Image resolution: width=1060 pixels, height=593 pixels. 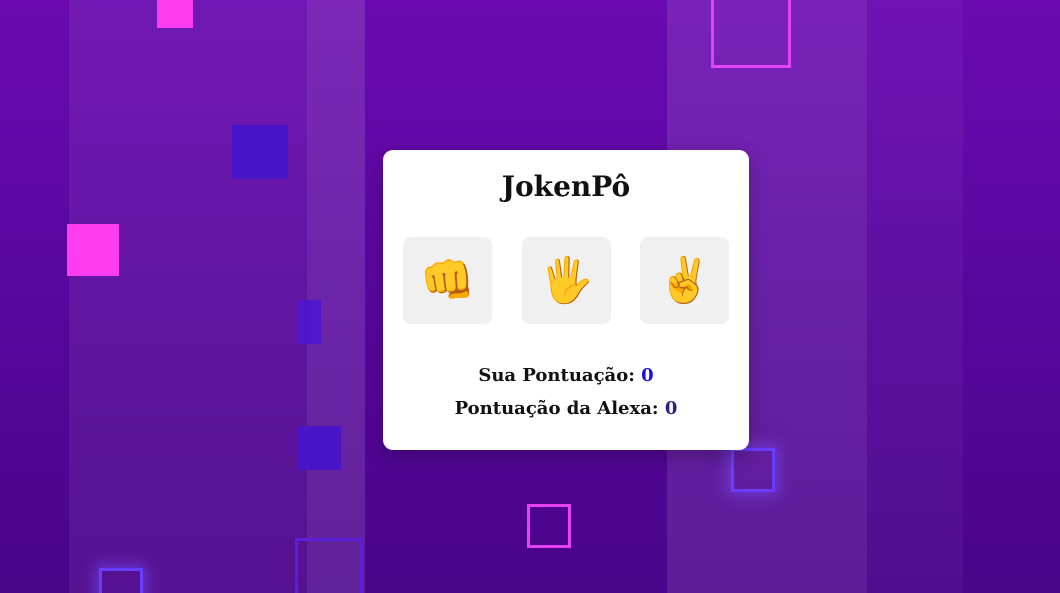 What do you see at coordinates (566, 186) in the screenshot?
I see `game-title: JokenPô` at bounding box center [566, 186].